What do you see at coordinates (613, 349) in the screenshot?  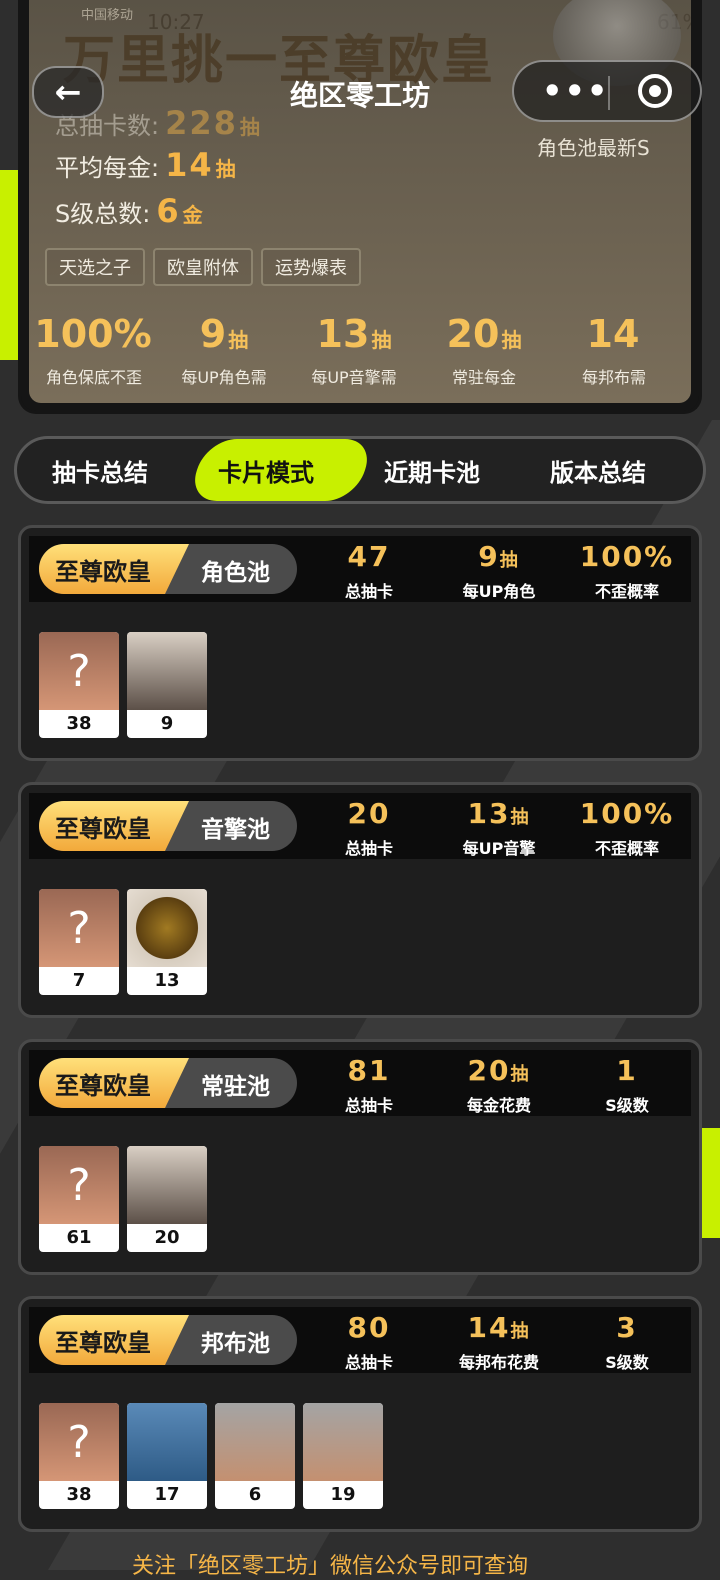 I see `mini-stat: 14 每邦布需` at bounding box center [613, 349].